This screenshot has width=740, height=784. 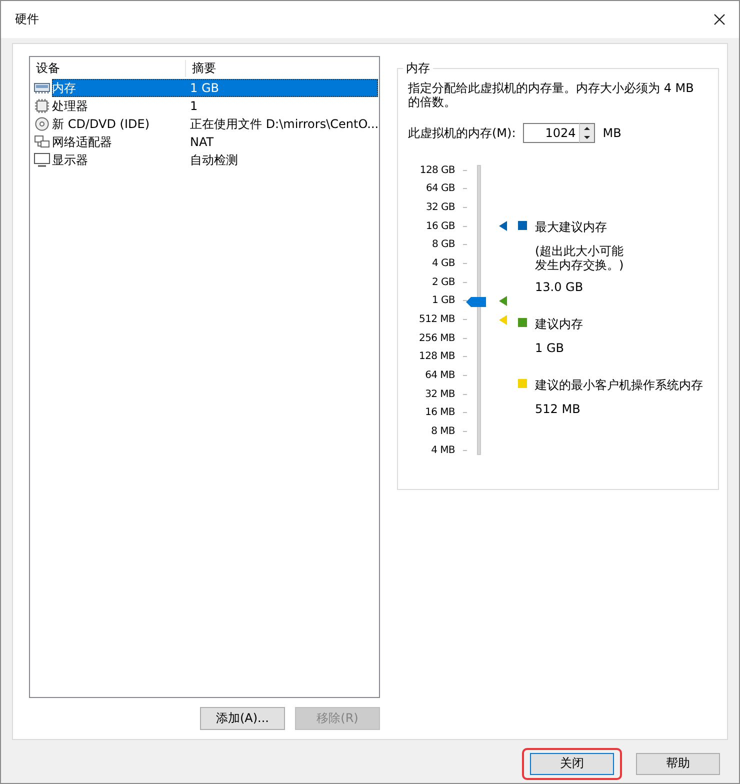 What do you see at coordinates (443, 244) in the screenshot?
I see `scale-label: 8 GB` at bounding box center [443, 244].